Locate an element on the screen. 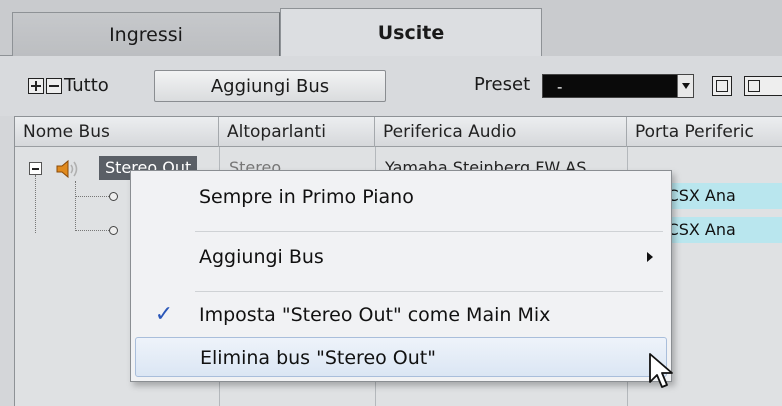  preset-label: Preset is located at coordinates (502, 84).